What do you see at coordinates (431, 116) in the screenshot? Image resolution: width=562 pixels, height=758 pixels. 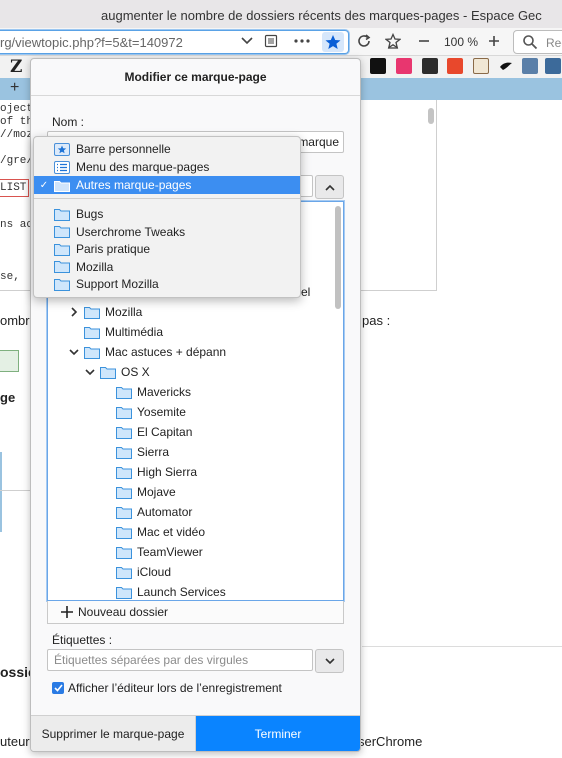 I see `code-scrollbar` at bounding box center [431, 116].